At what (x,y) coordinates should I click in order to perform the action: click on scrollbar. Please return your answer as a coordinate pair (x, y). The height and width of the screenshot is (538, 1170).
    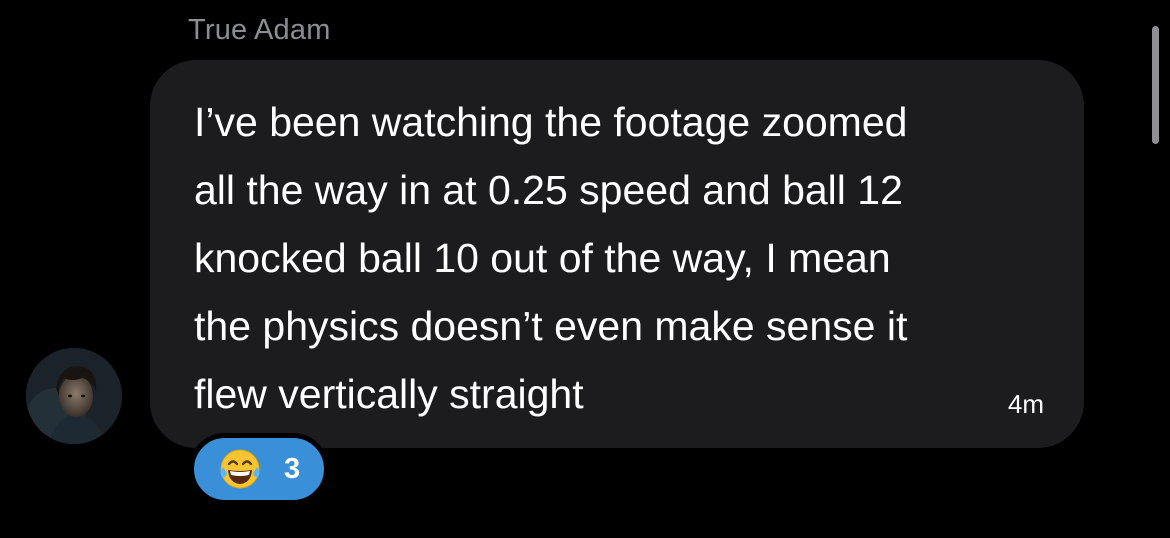
    Looking at the image, I should click on (1155, 85).